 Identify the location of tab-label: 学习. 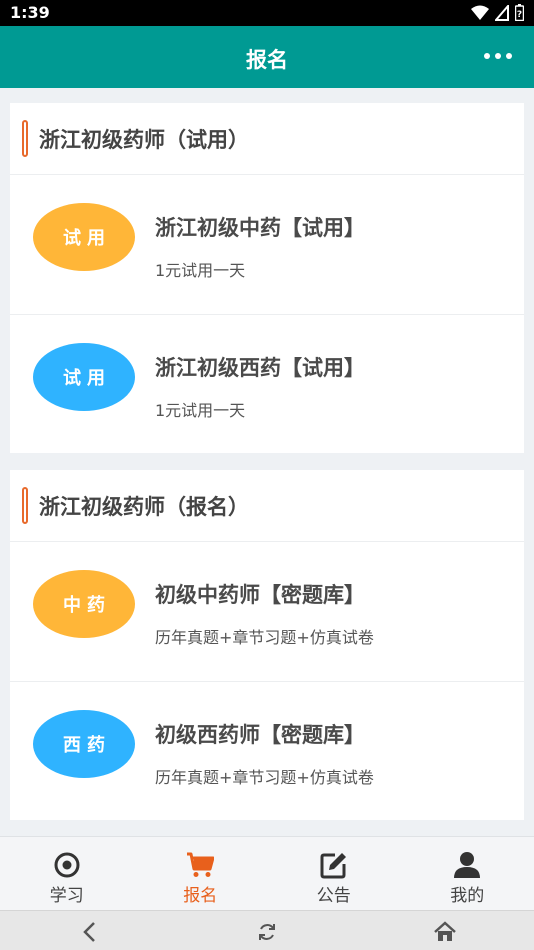
(66, 896).